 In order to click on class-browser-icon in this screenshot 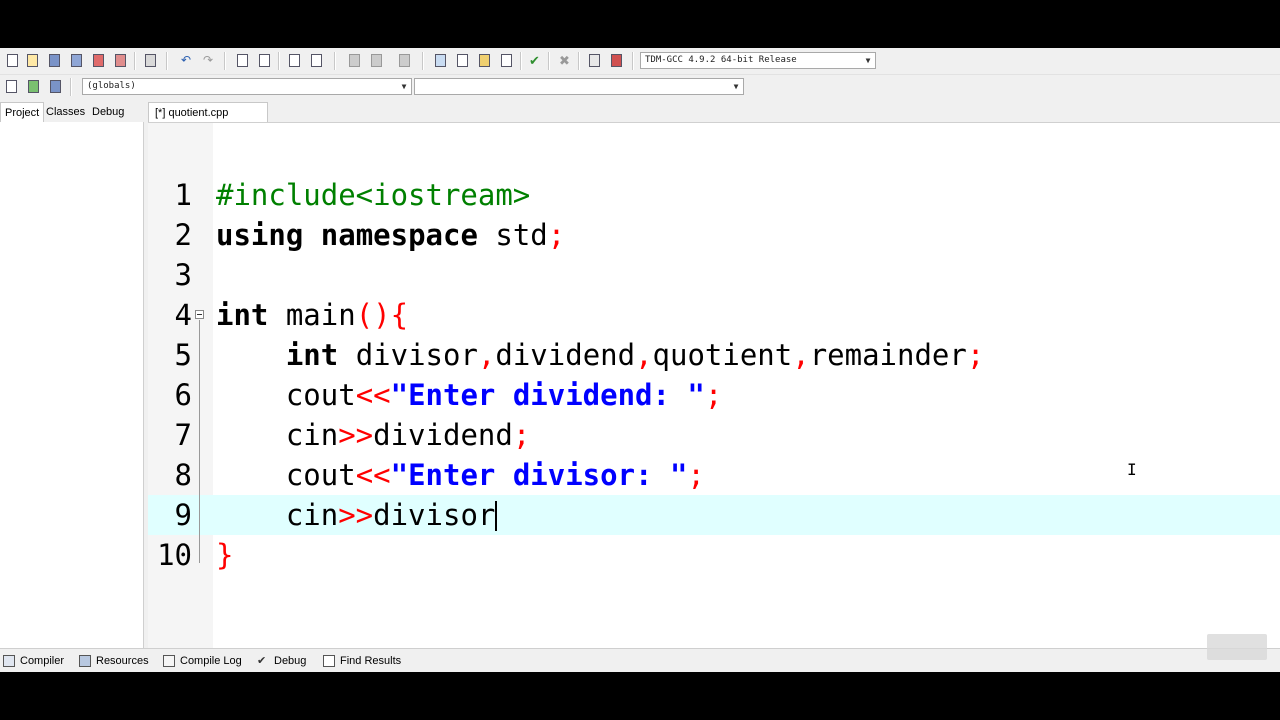, I will do `click(507, 61)`.